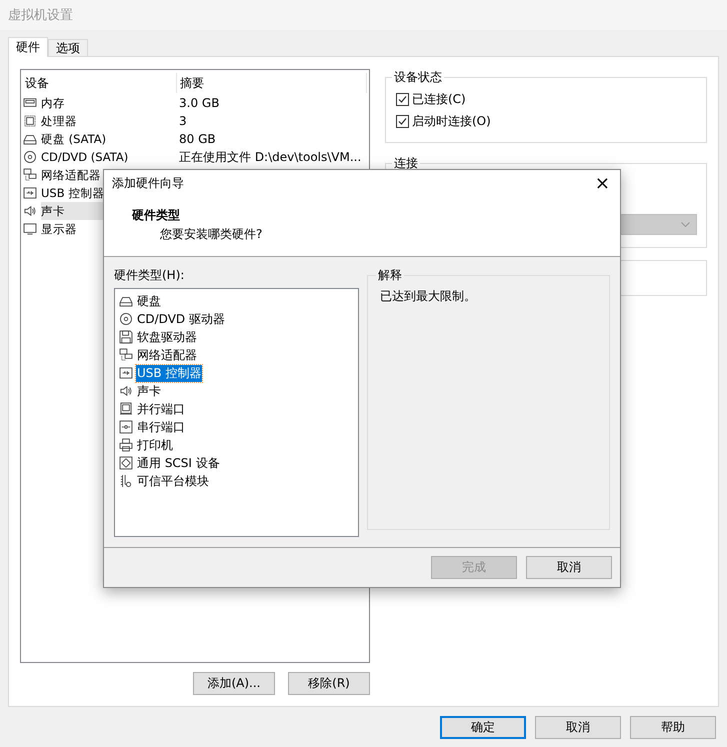  I want to click on wizard-heading: 硬件类型, so click(156, 215).